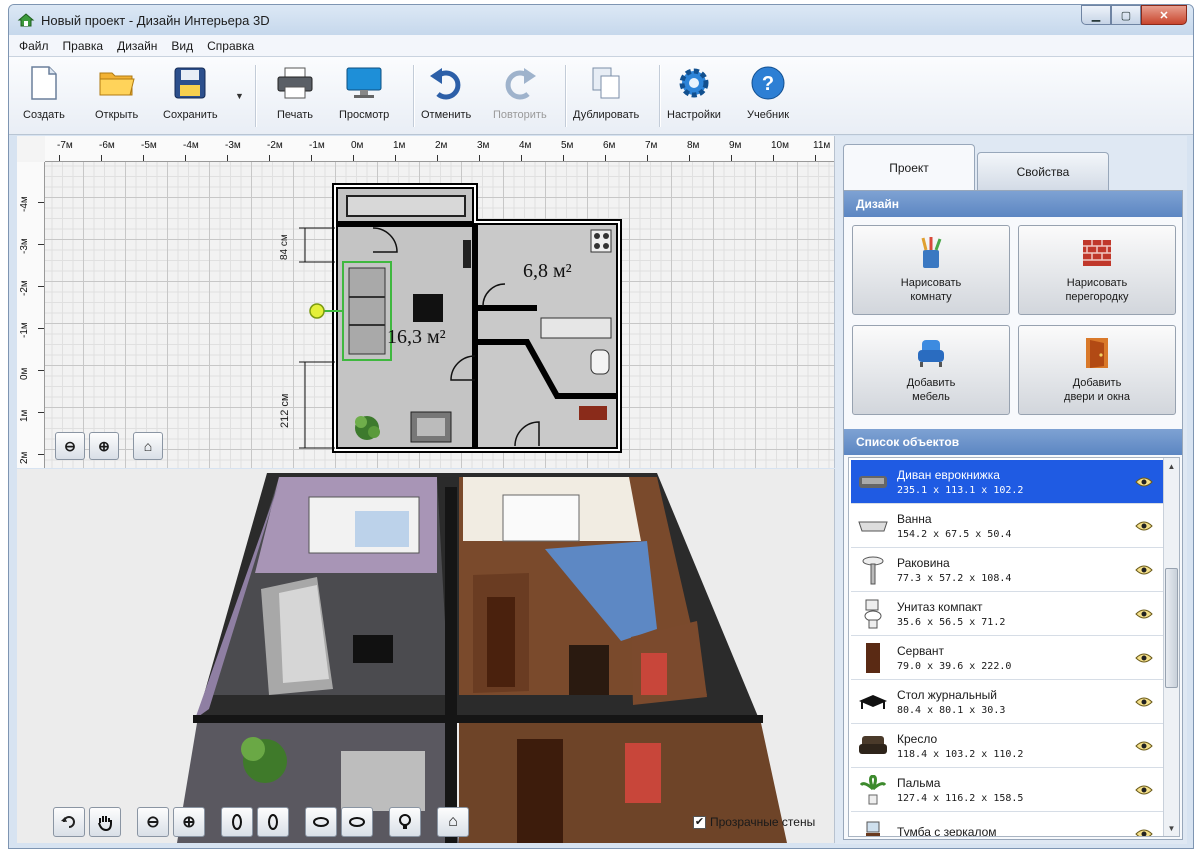 The height and width of the screenshot is (851, 1200). Describe the element at coordinates (601, 46) in the screenshot. I see `menu-bar: Файл Правка Дизайн Вид Справка` at that location.